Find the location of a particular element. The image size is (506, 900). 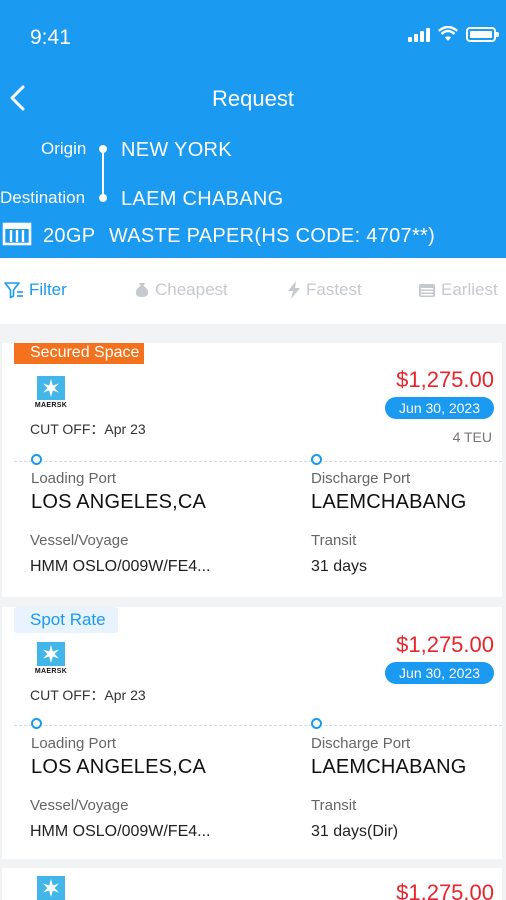

filter-icon is located at coordinates (13, 290).